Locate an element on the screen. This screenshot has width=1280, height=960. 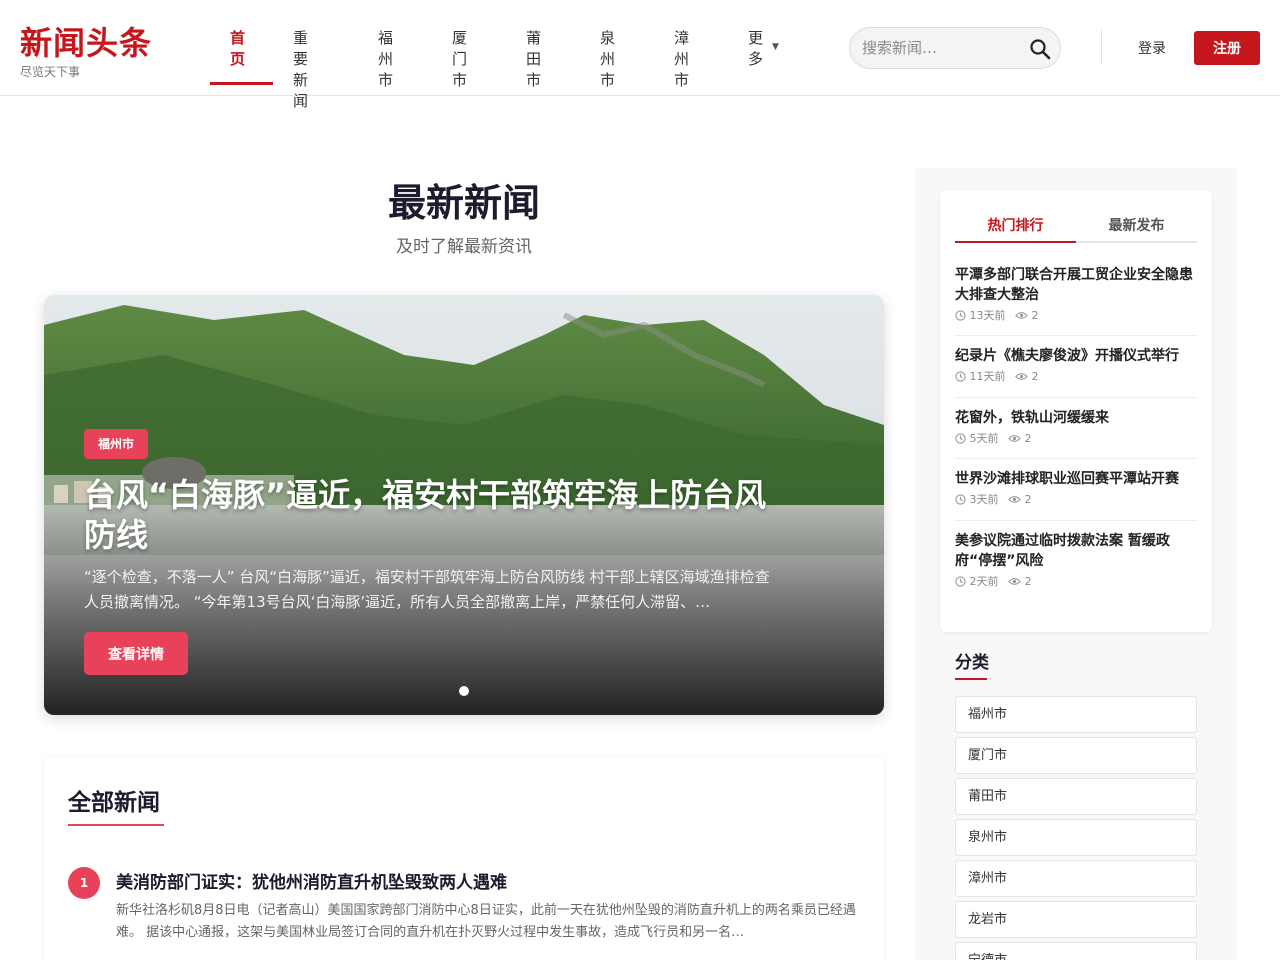
site-logo: 新闻头条 is located at coordinates (86, 41).